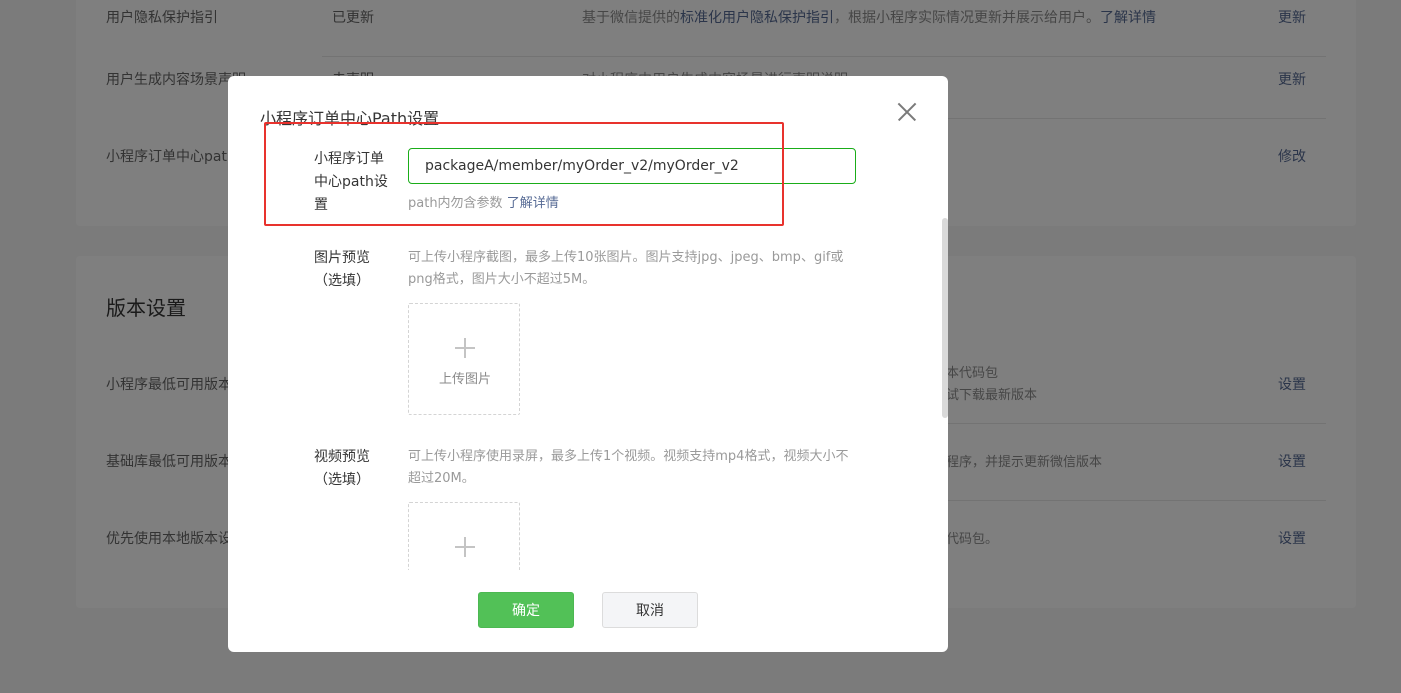 This screenshot has width=1401, height=693. I want to click on path-hint: path内勿含参数 了解详情, so click(632, 204).